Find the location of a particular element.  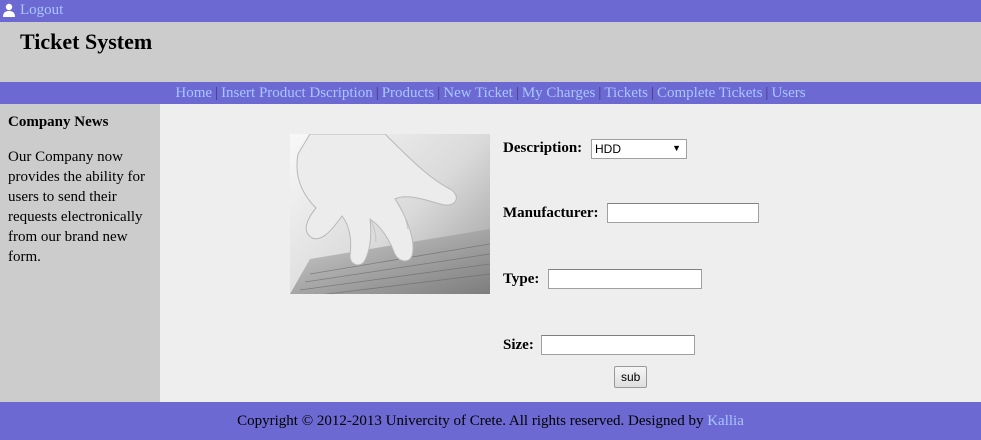

dropdown-arrow-icon: ▼ is located at coordinates (676, 148).